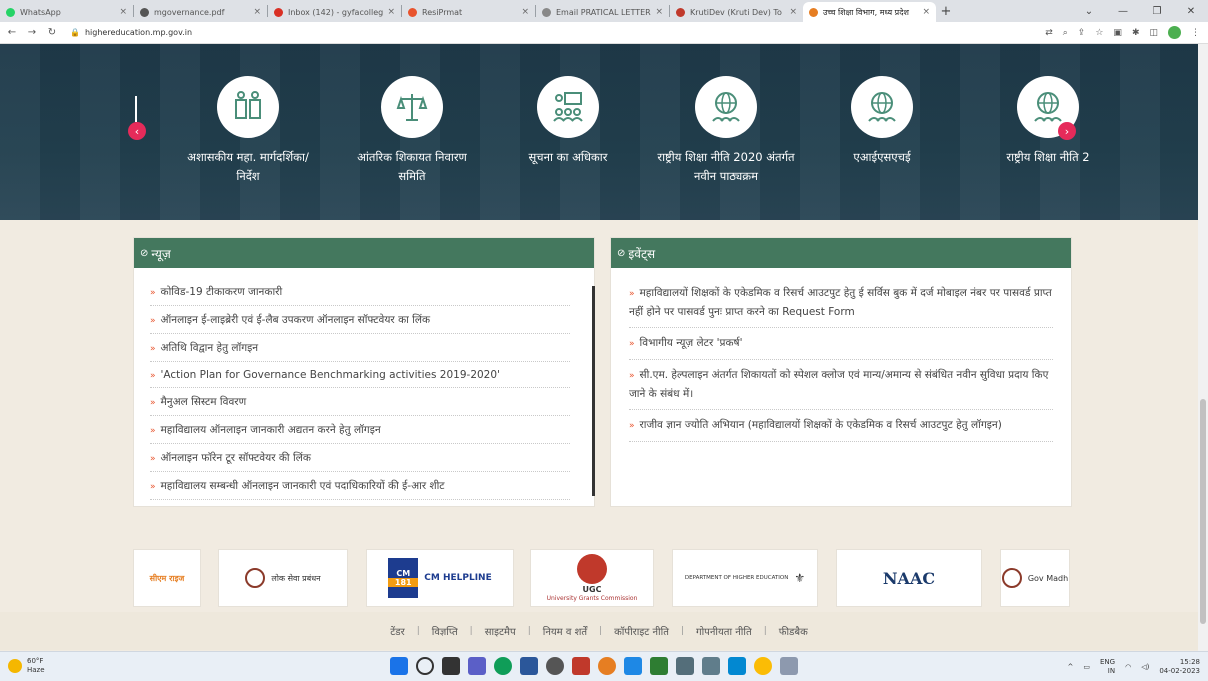  Describe the element at coordinates (602, 12) in the screenshot. I see `browser-tab: Email PRATICAL LETTER ×` at that location.